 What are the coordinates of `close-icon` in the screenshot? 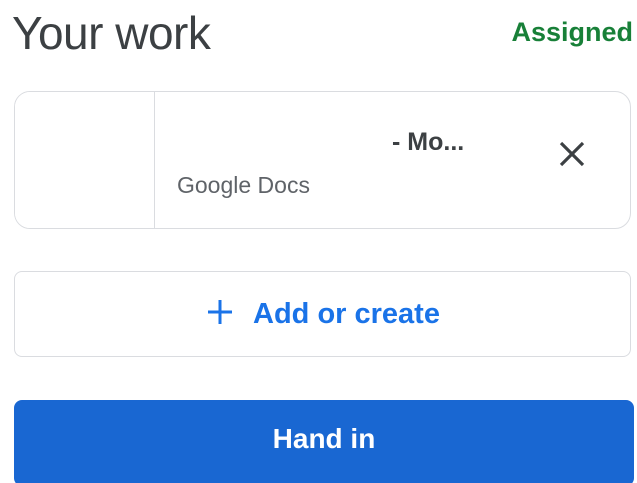 It's located at (572, 156).